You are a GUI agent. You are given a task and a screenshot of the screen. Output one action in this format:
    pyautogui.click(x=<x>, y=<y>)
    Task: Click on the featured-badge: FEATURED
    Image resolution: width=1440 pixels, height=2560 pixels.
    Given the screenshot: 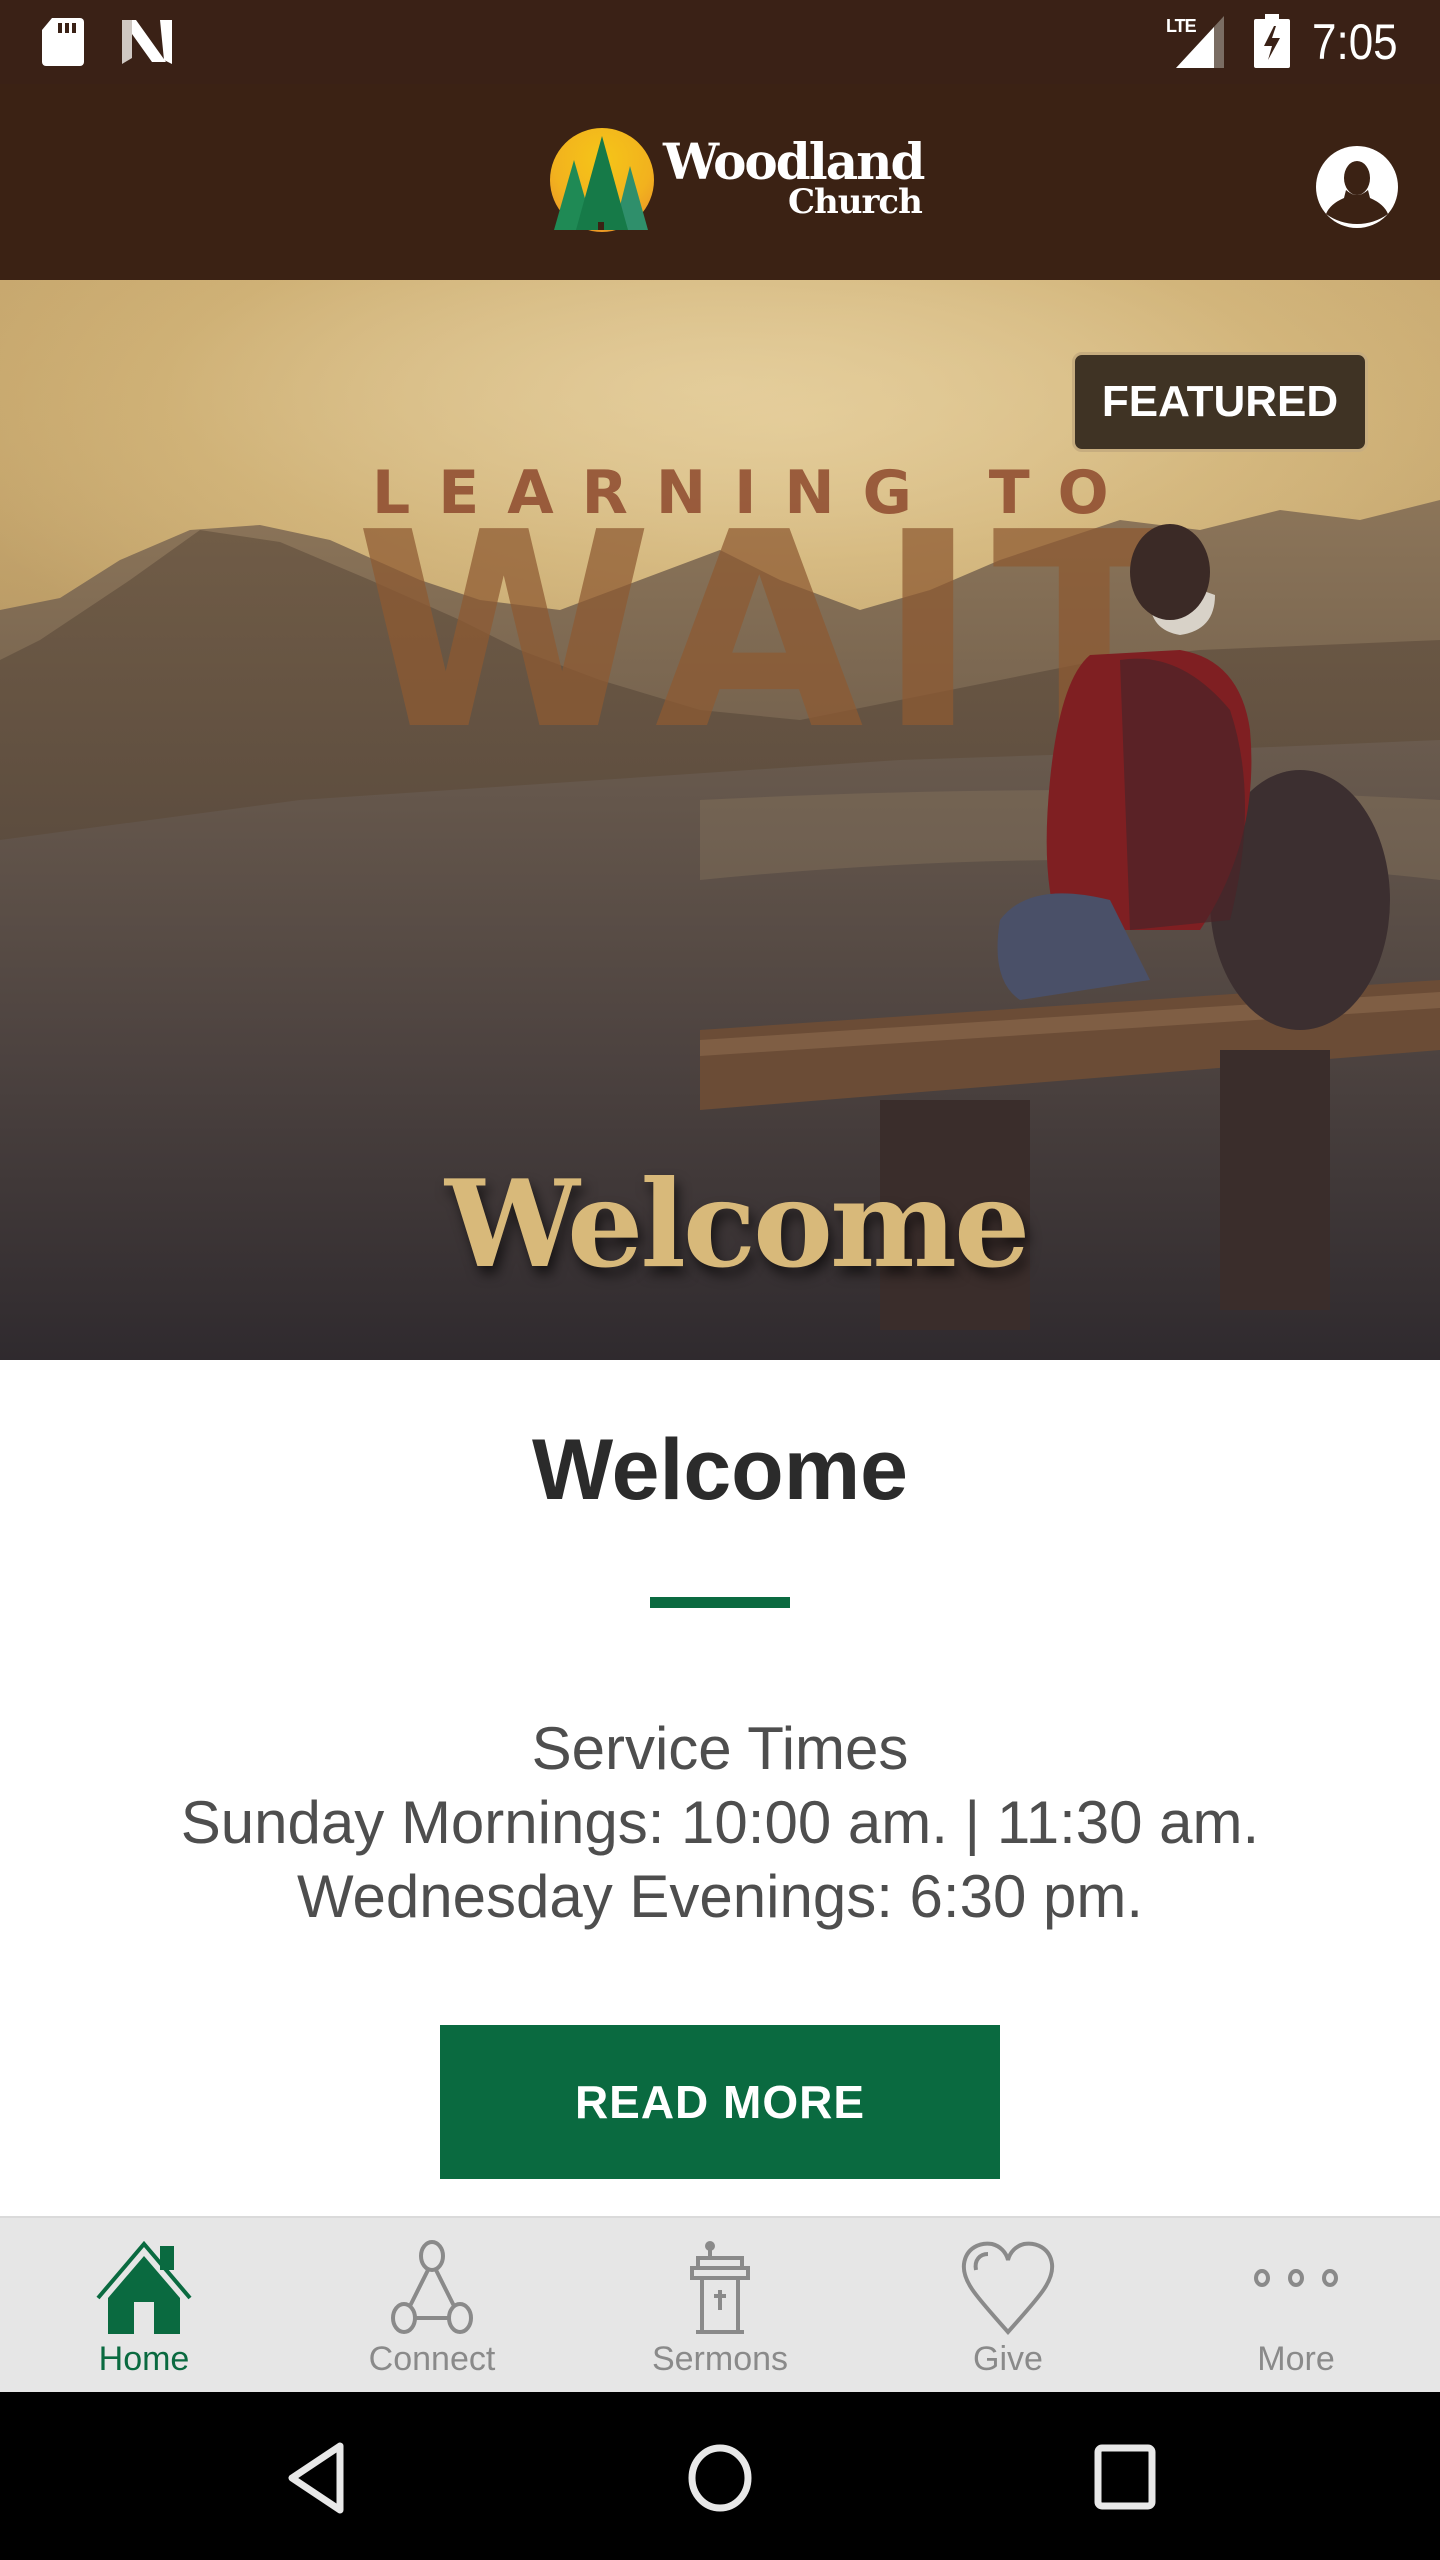 What is the action you would take?
    pyautogui.click(x=1220, y=402)
    